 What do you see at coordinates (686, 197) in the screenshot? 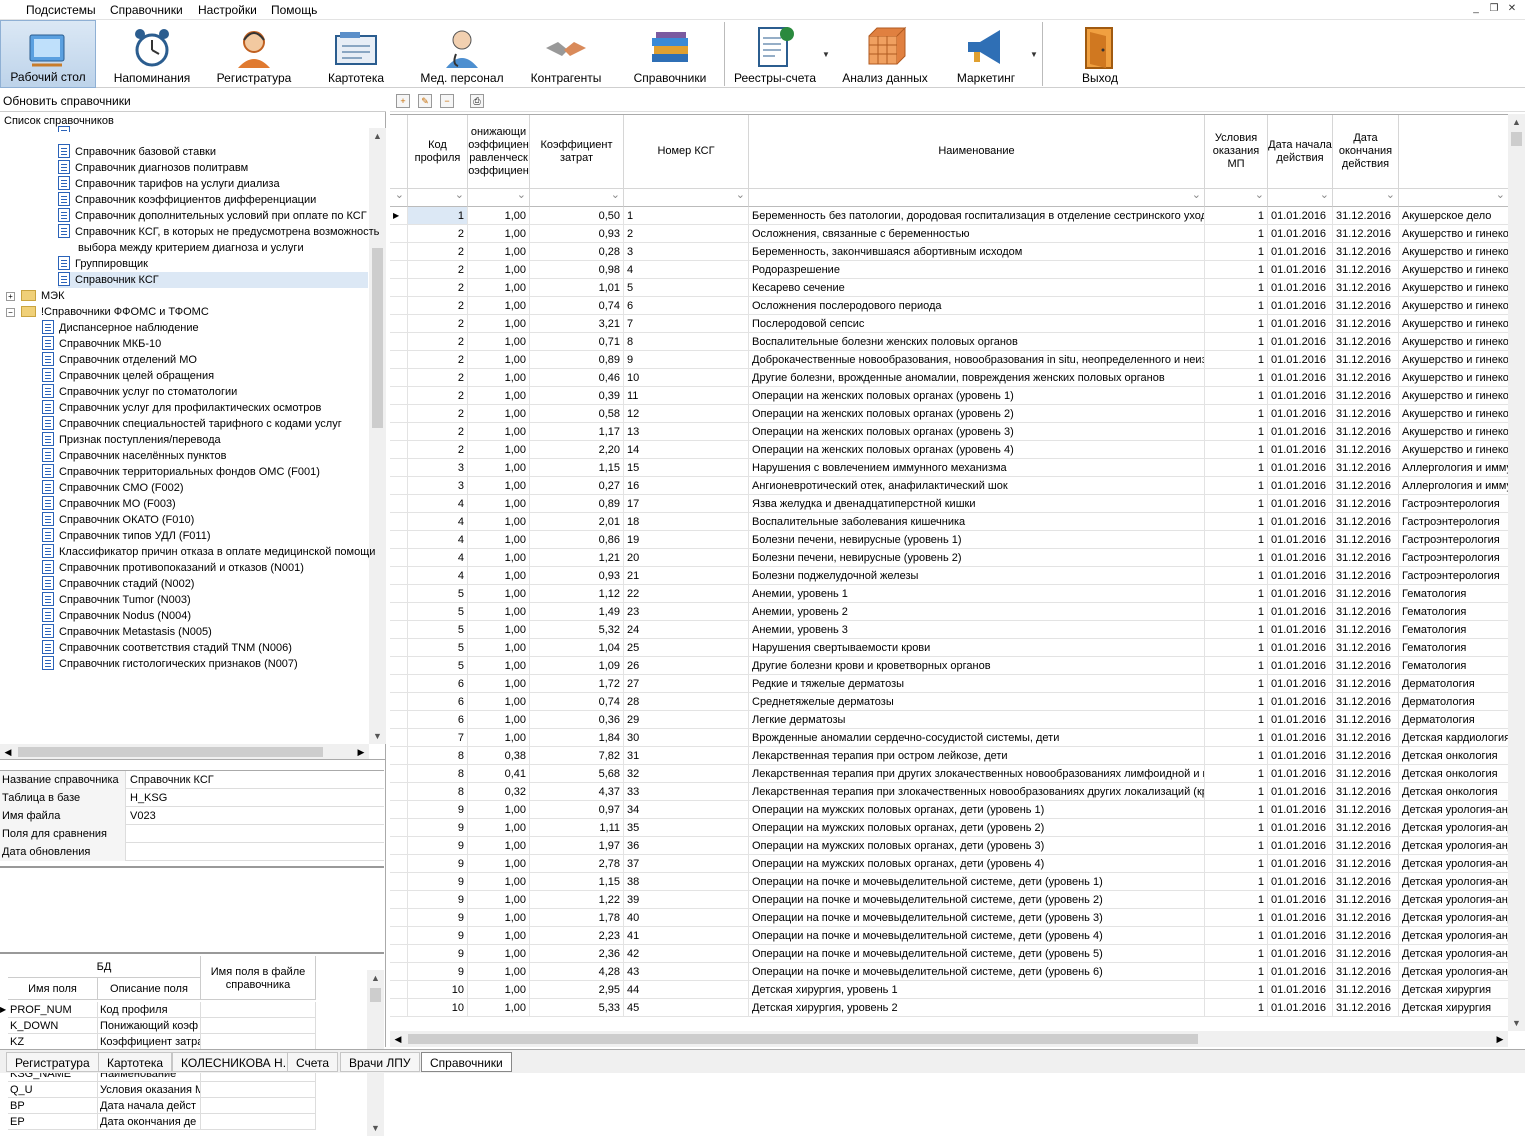
I see `column-filter-ksg-number` at bounding box center [686, 197].